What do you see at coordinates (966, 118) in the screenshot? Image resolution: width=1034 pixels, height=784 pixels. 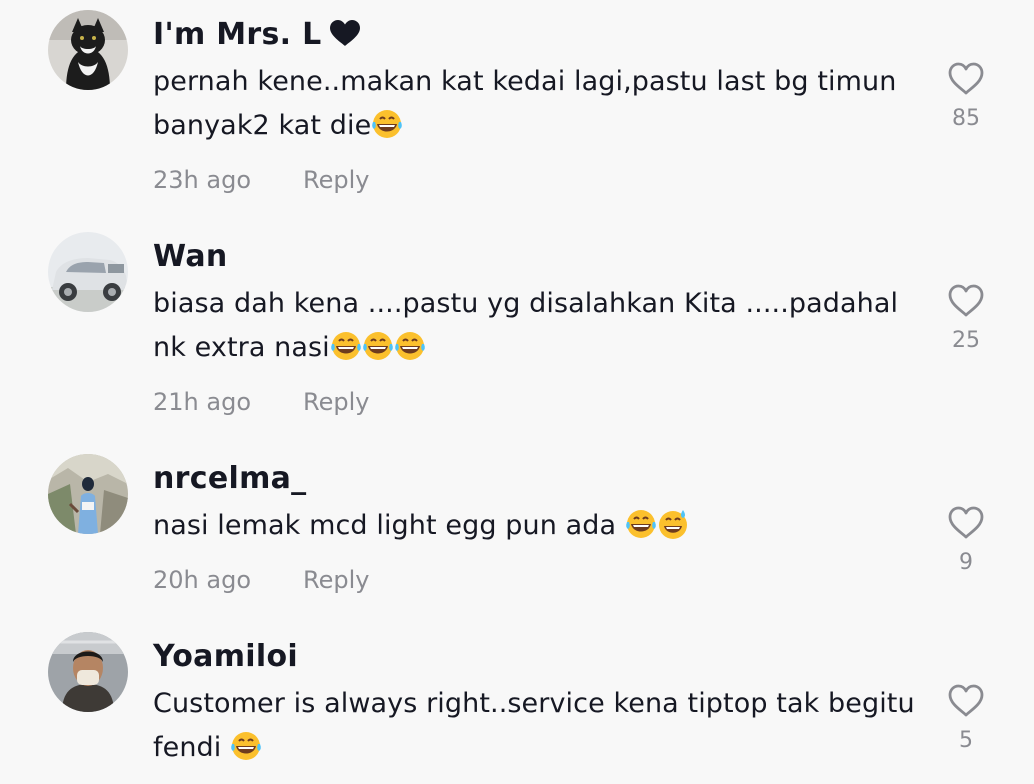 I see `like-count: 85` at bounding box center [966, 118].